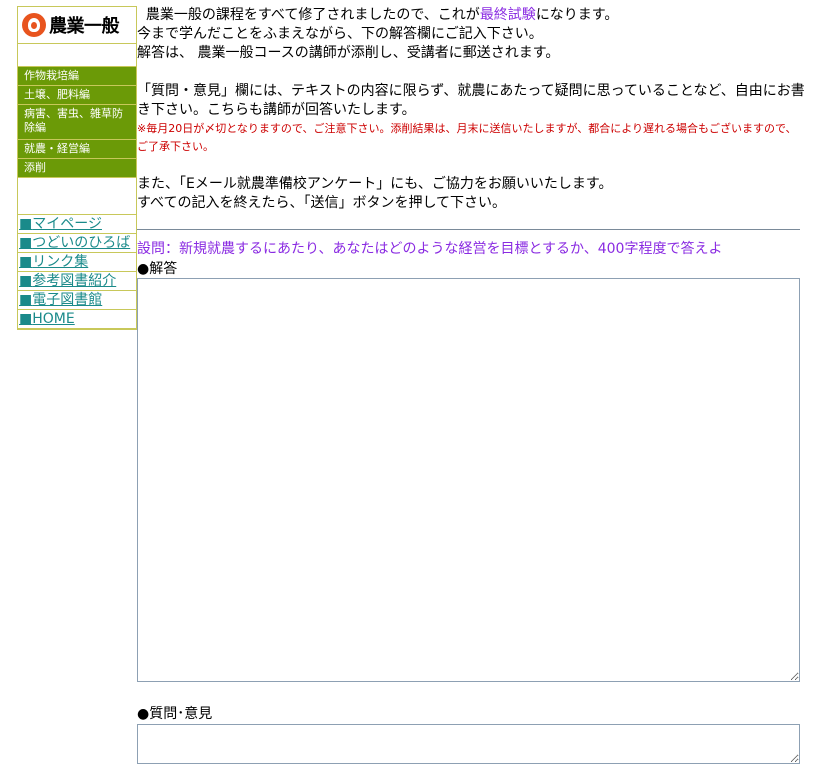 The height and width of the screenshot is (764, 815). I want to click on final-exam-link: 最終試験, so click(508, 15).